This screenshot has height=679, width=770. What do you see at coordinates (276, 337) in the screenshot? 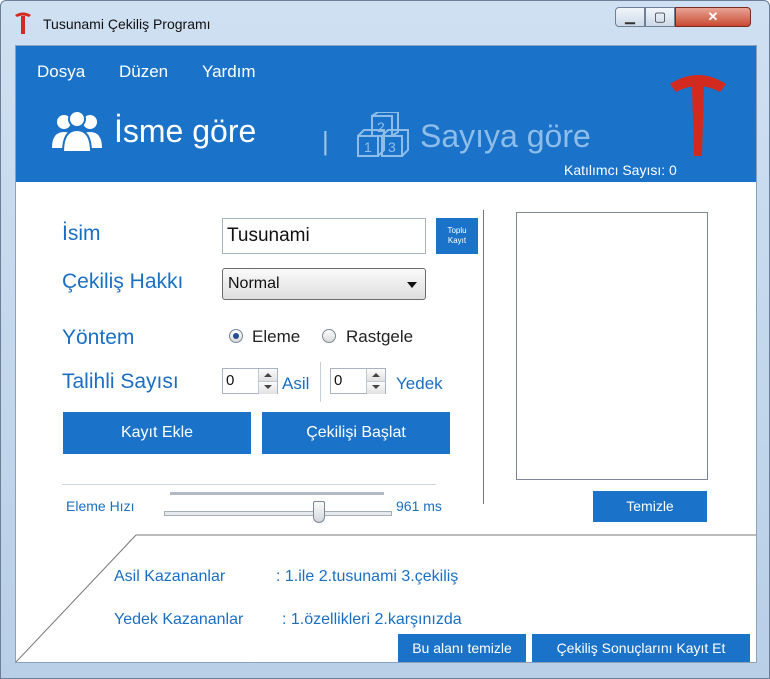
I see `radio-eleme-label: Eleme` at bounding box center [276, 337].